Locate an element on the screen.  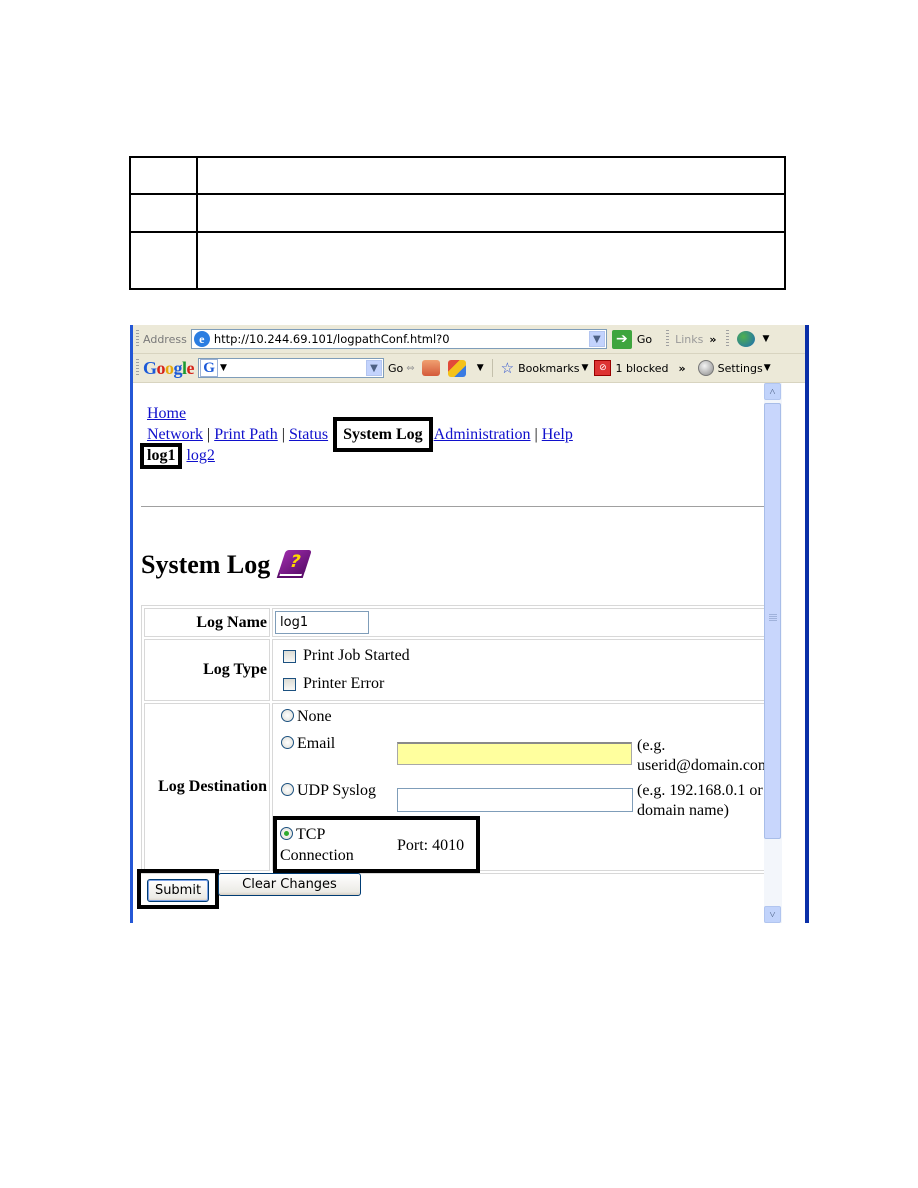
popups-blocked-label: 1 blocked is located at coordinates (641, 368).